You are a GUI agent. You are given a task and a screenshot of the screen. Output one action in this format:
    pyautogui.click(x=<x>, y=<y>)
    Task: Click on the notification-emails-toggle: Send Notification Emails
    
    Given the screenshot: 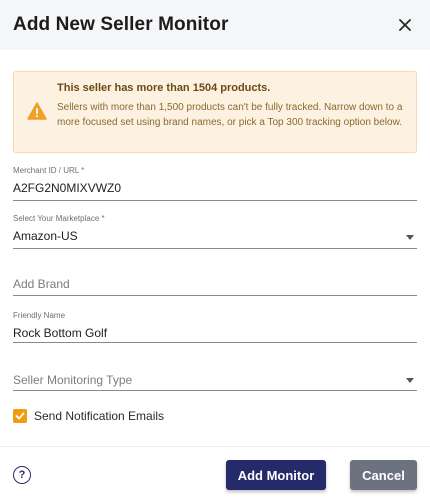 What is the action you would take?
    pyautogui.click(x=88, y=416)
    